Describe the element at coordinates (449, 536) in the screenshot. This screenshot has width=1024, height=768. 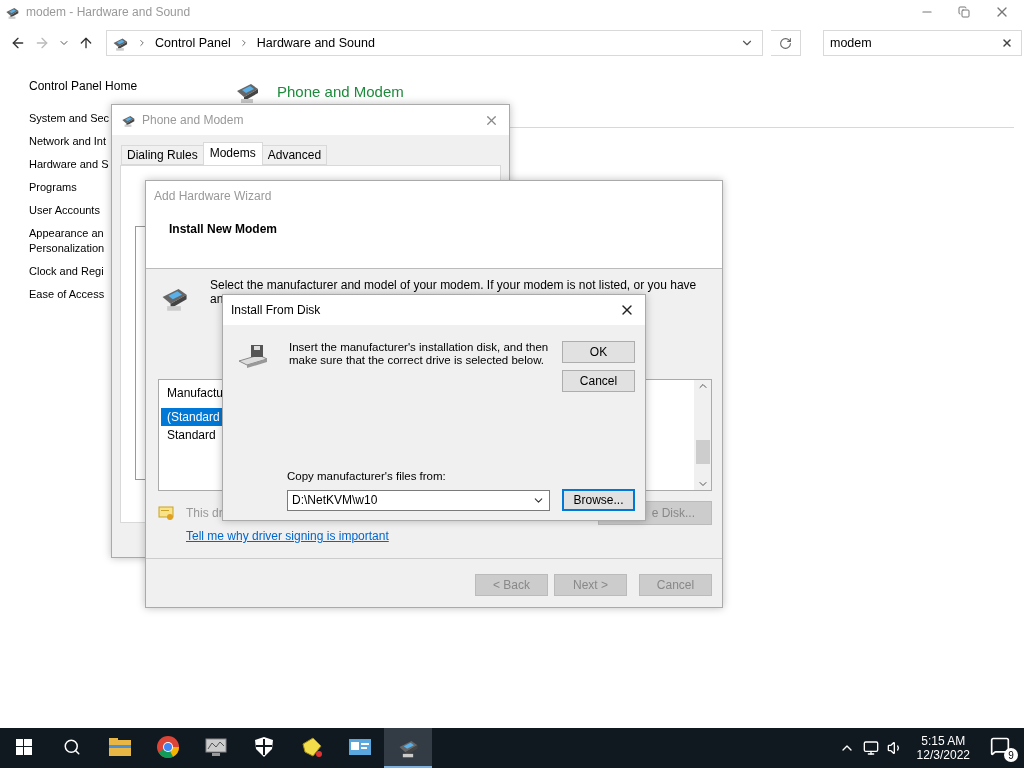
I see `driver-signing-link: Tell me why driver signing is important` at that location.